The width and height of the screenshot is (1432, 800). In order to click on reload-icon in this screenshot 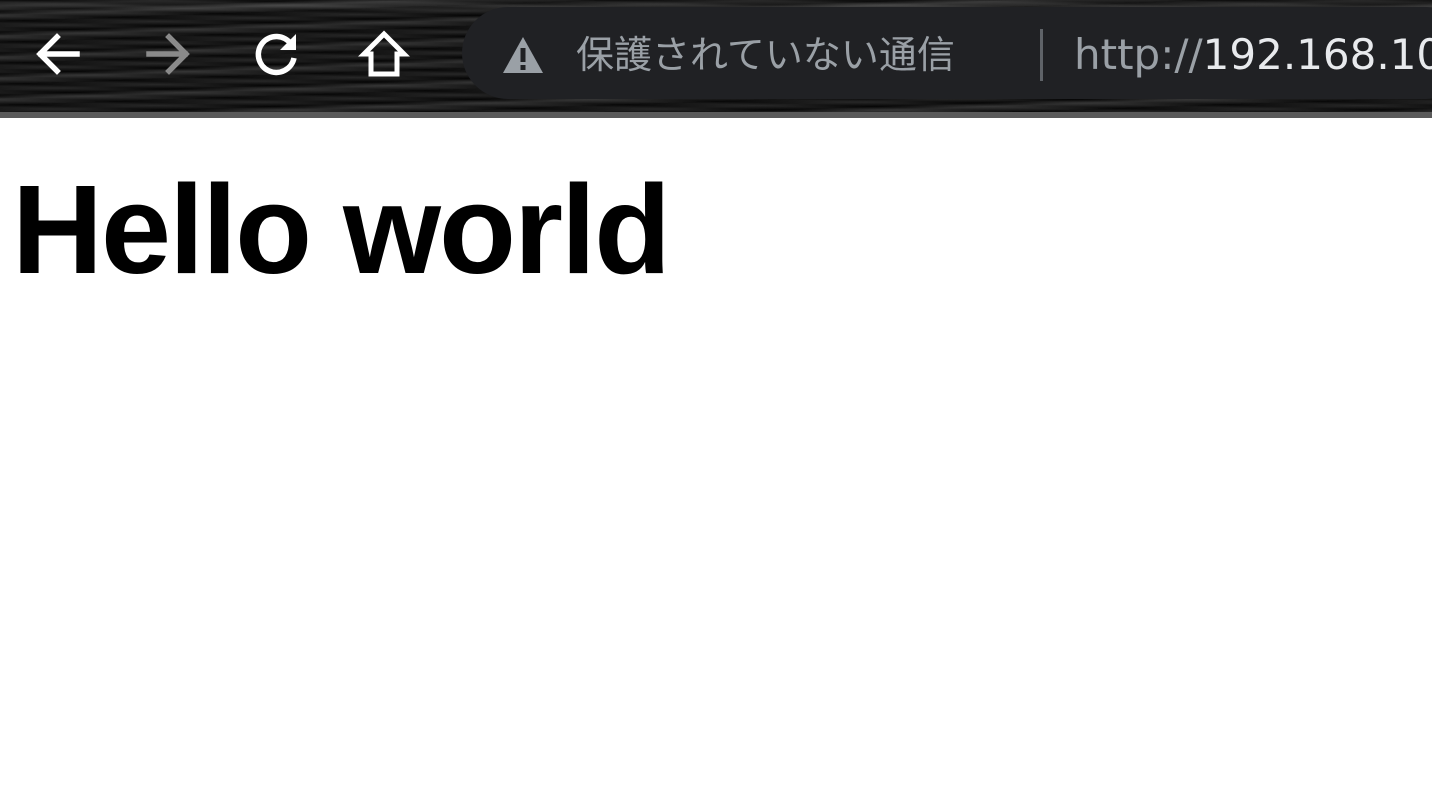, I will do `click(276, 54)`.